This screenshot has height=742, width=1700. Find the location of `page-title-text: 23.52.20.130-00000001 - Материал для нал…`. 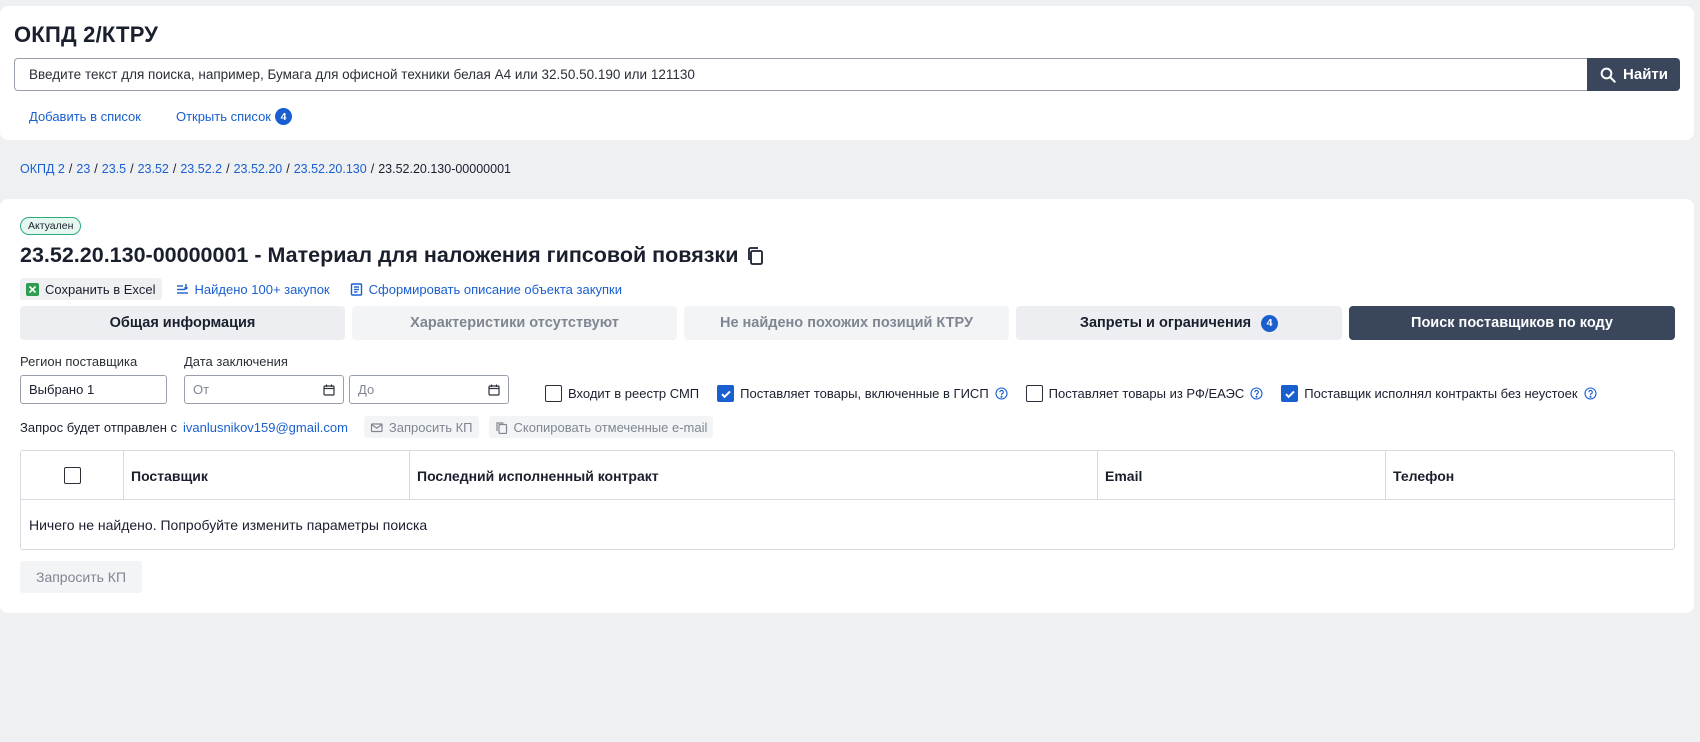

page-title-text: 23.52.20.130-00000001 - Материал для нал… is located at coordinates (379, 255).